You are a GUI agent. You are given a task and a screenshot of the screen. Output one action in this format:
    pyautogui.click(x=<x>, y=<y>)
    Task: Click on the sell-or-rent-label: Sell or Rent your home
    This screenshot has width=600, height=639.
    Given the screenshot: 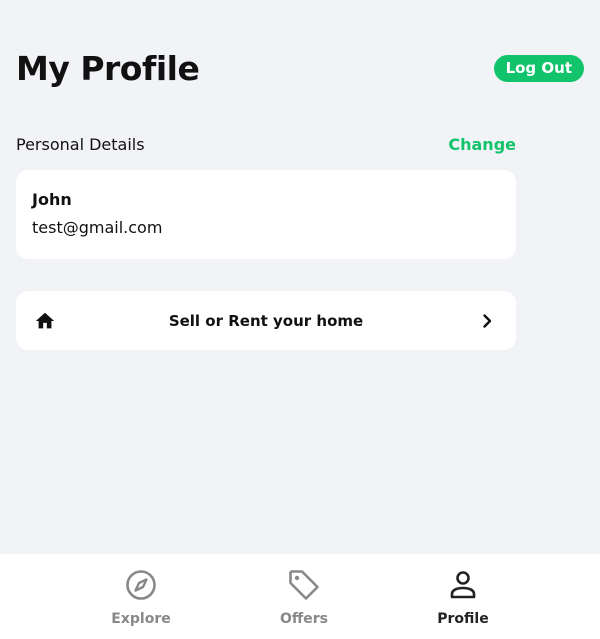 What is the action you would take?
    pyautogui.click(x=266, y=320)
    